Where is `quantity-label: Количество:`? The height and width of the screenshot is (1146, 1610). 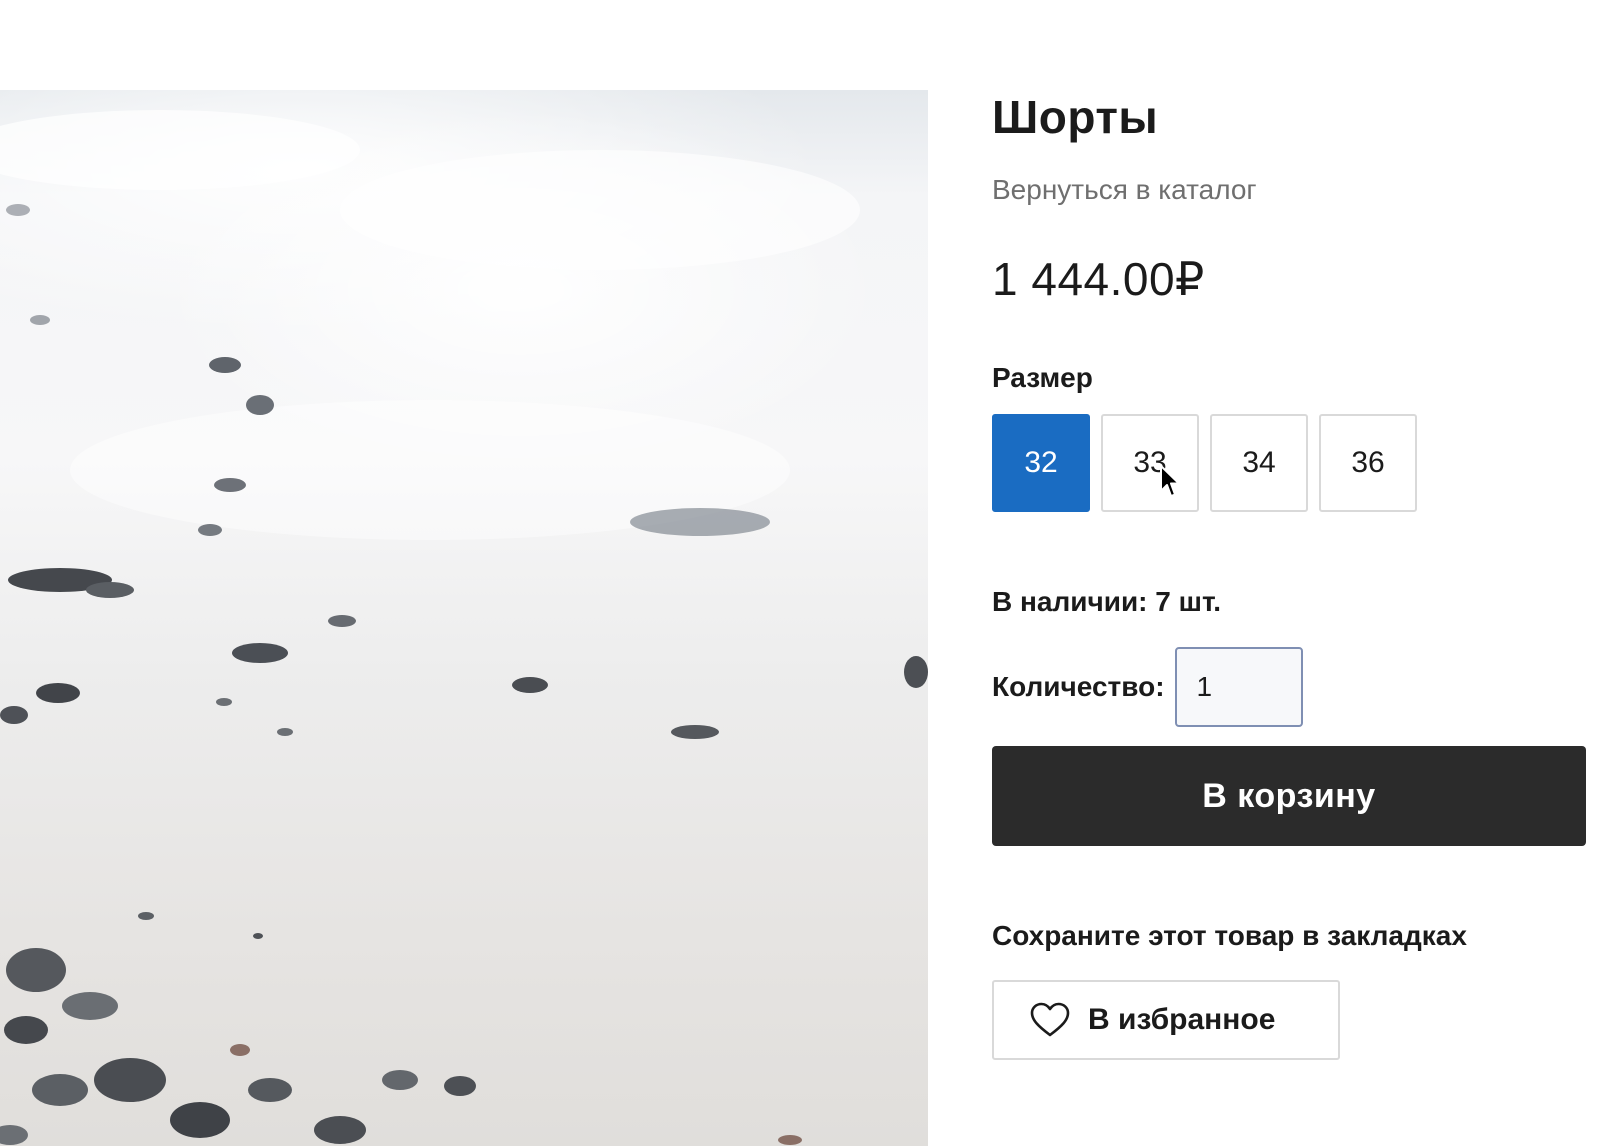 quantity-label: Количество: is located at coordinates (1078, 686).